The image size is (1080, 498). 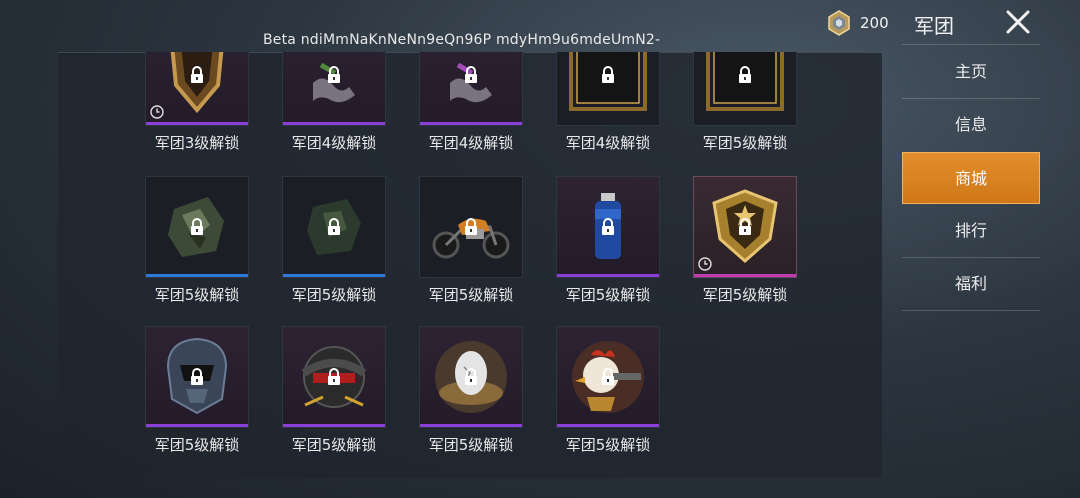 I want to click on sidebar-item-shop: 商城, so click(x=971, y=178).